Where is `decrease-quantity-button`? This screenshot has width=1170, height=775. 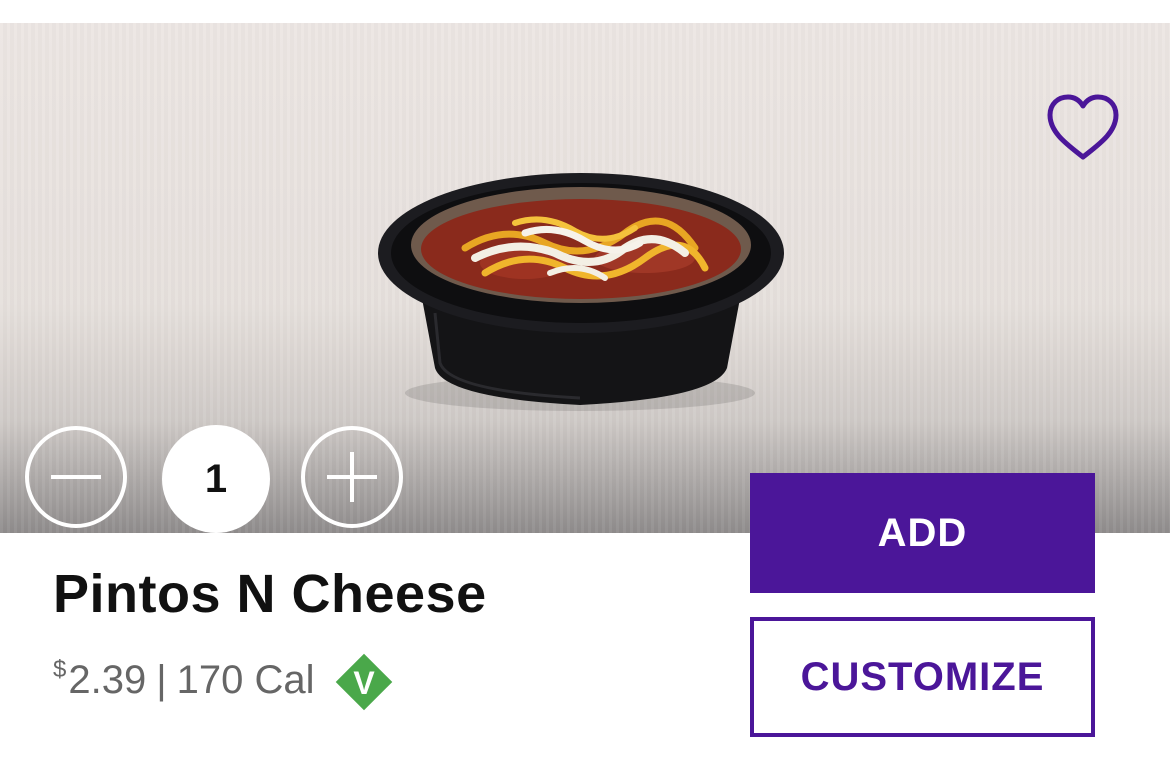
decrease-quantity-button is located at coordinates (76, 477).